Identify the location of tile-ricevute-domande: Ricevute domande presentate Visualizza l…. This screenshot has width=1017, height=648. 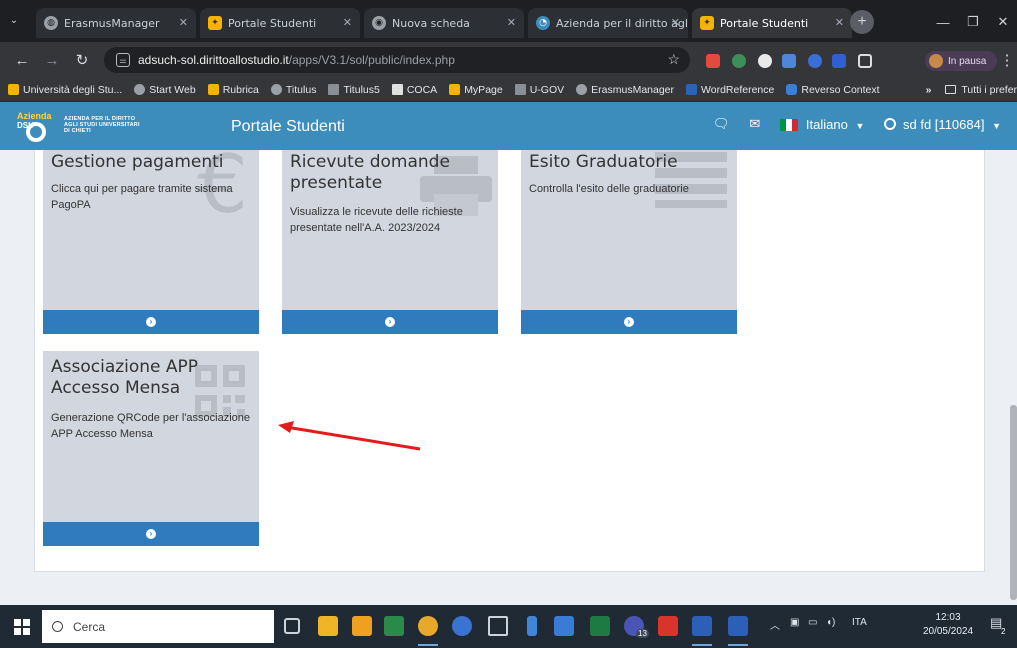
(390, 242).